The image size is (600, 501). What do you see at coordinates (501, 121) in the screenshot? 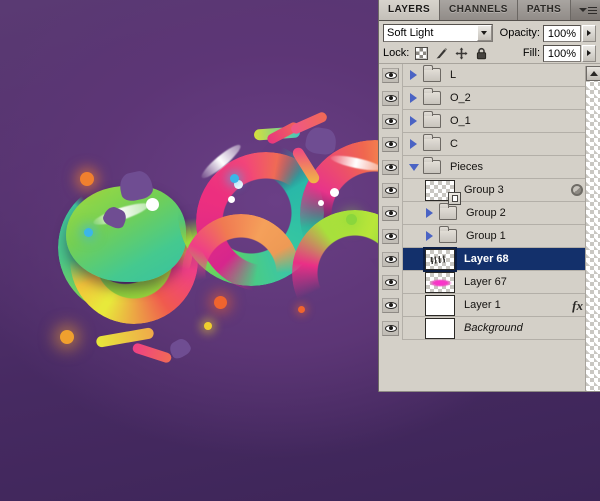
I see `layer-row-body: O_1` at bounding box center [501, 121].